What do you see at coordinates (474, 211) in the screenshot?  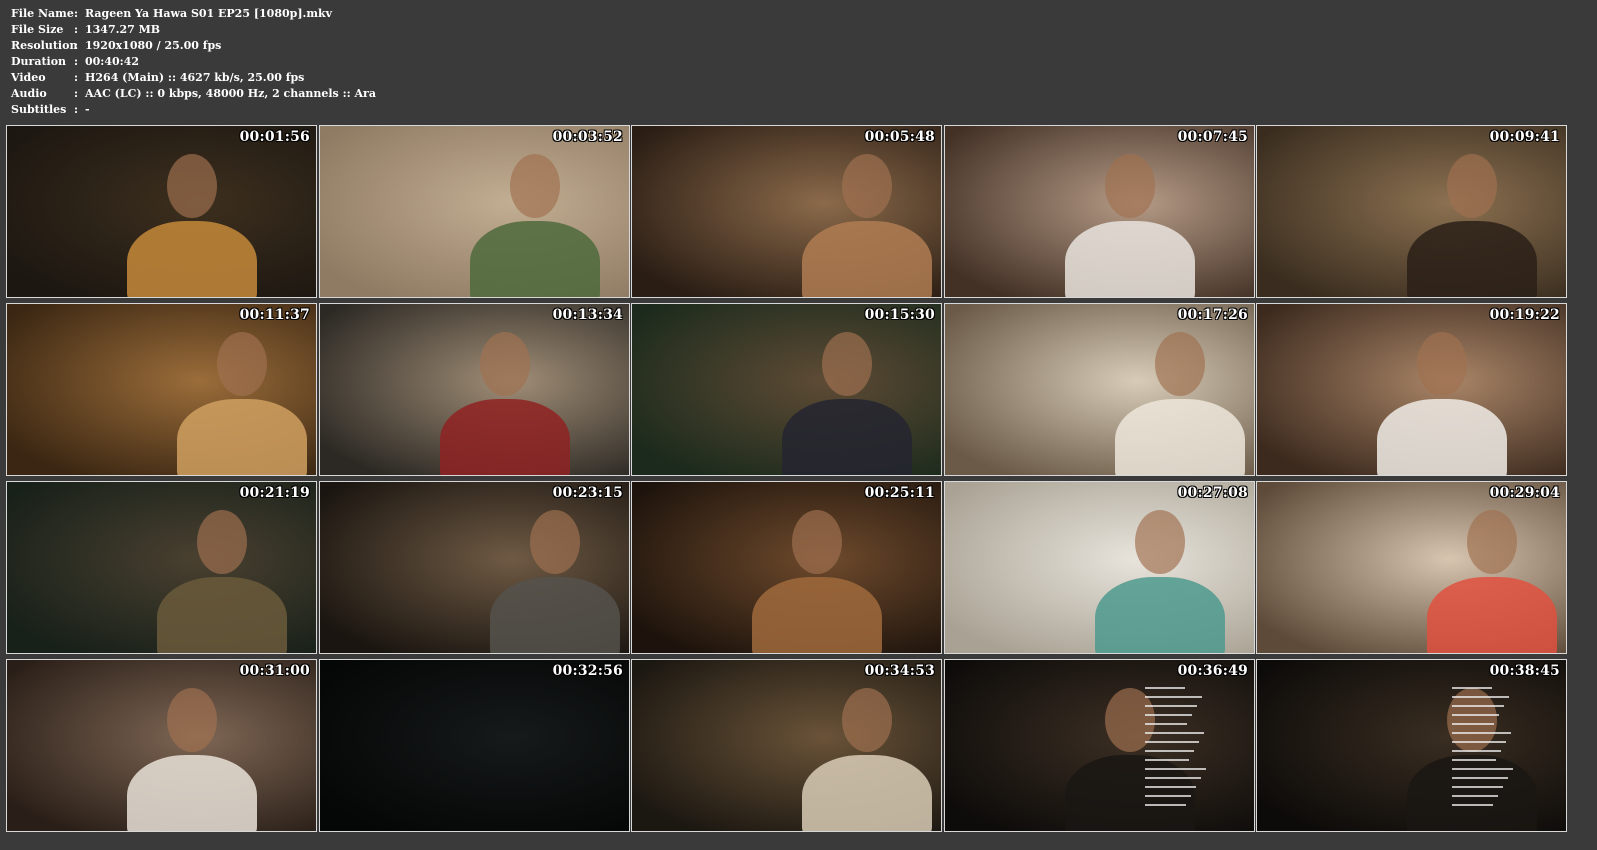 I see `video-thumbnail: 00:03:52` at bounding box center [474, 211].